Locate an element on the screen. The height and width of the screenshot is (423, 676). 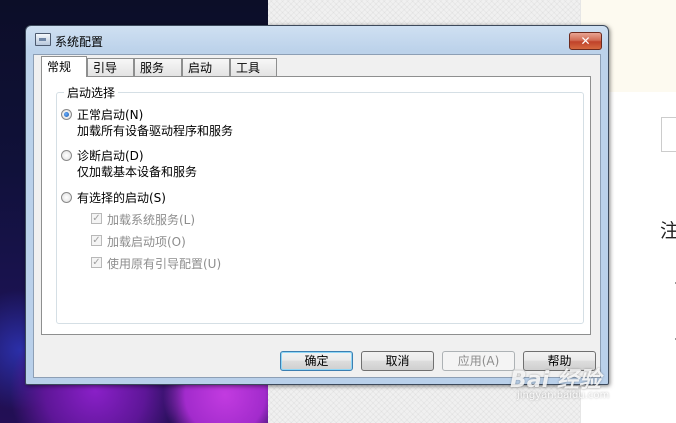
baidu-watermark-url: jingyan.baidu.com is located at coordinates (563, 395).